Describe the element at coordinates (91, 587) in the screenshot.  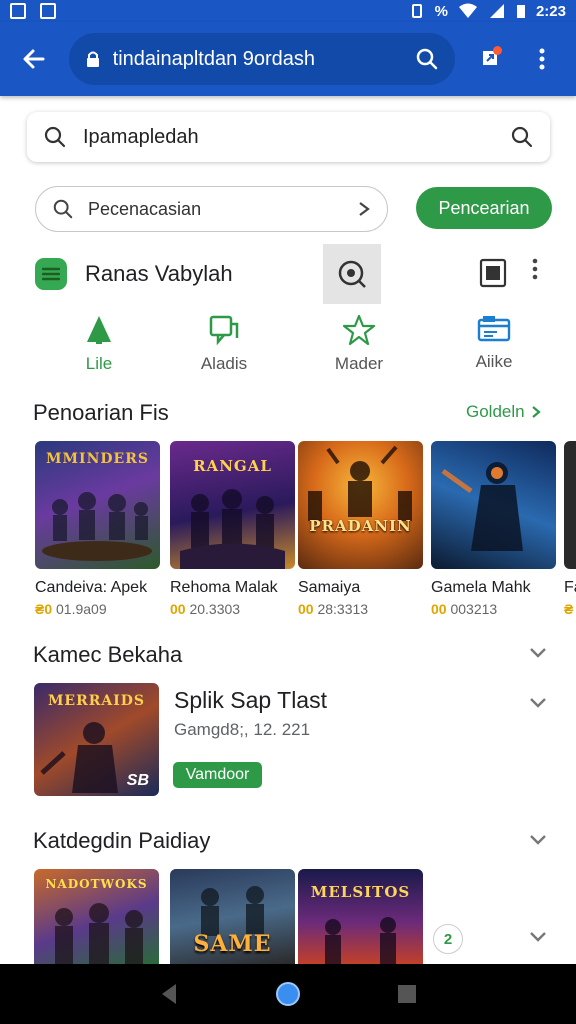
I see `game-name: Candeiva: Apek` at that location.